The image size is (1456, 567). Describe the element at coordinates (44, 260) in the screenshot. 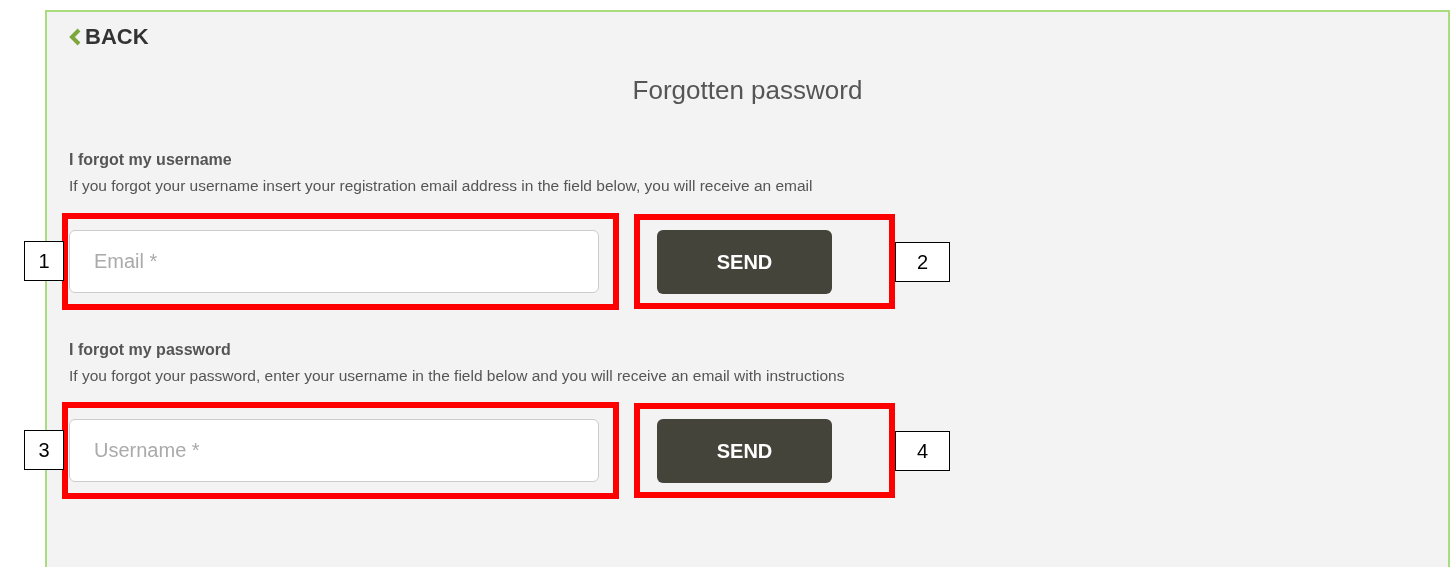

I see `callout-number: 1` at that location.